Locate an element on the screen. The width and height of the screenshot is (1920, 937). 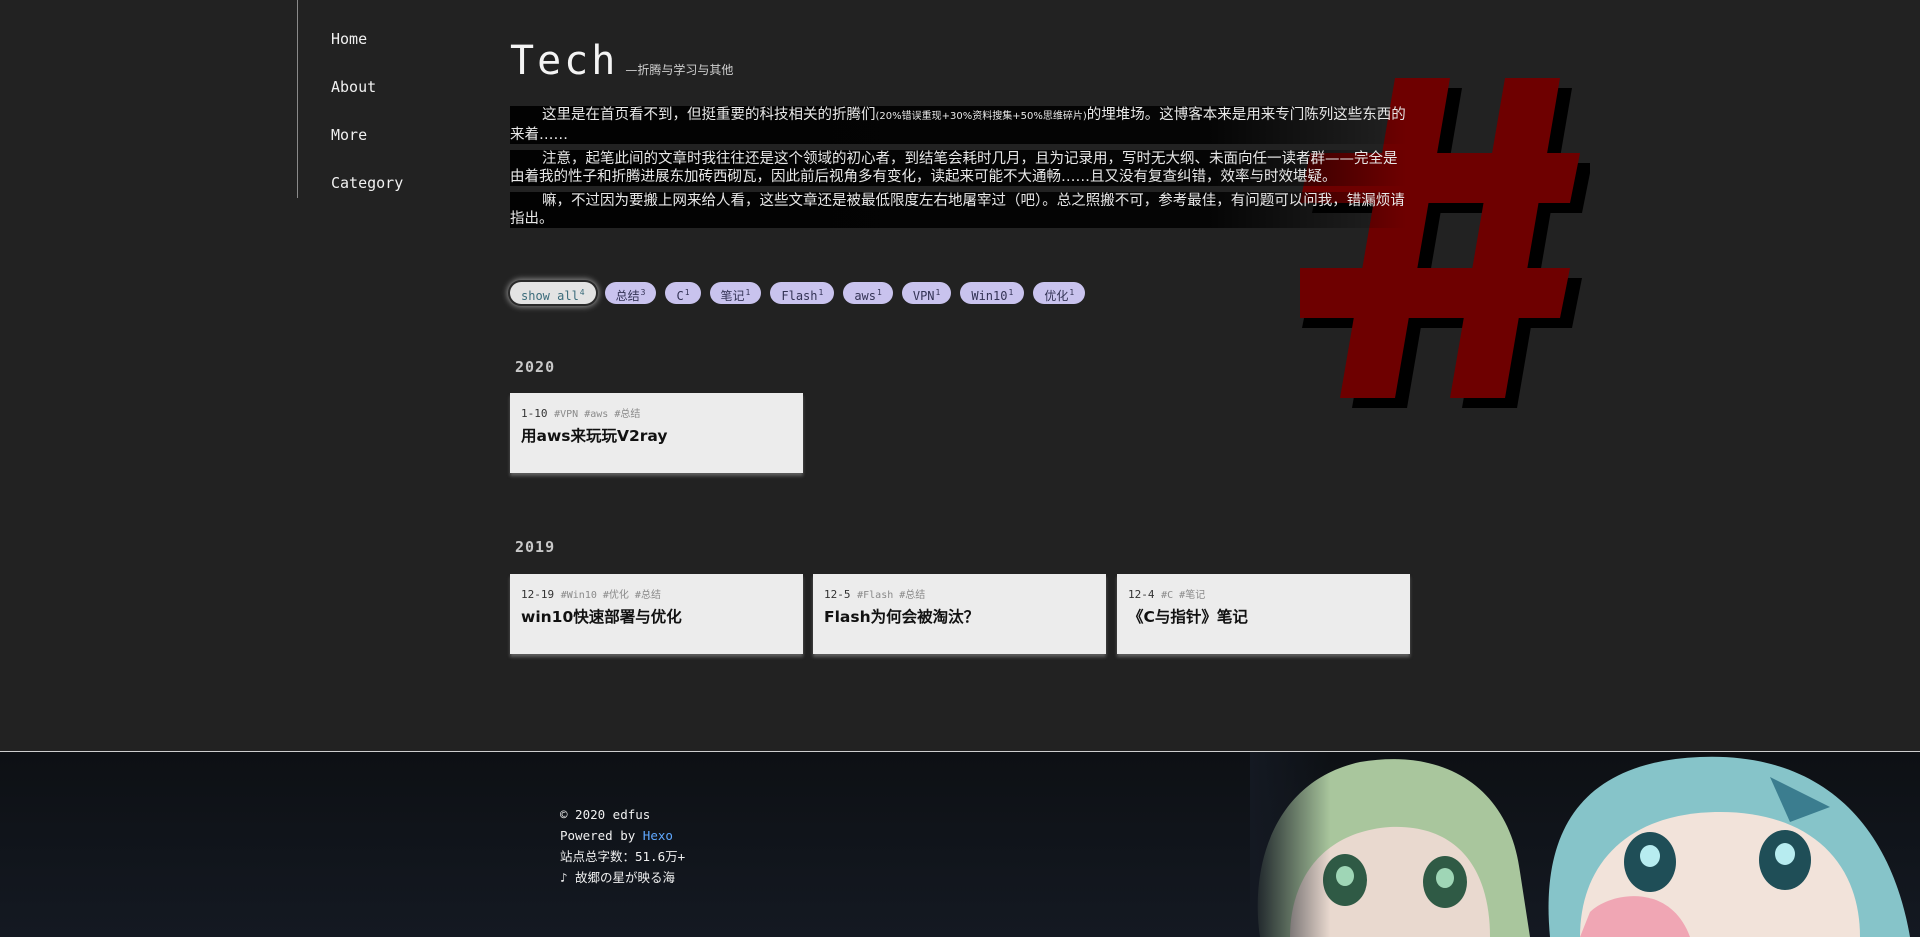
post-meta: 12-19 #Win10 #优化 #总结 is located at coordinates (656, 593).